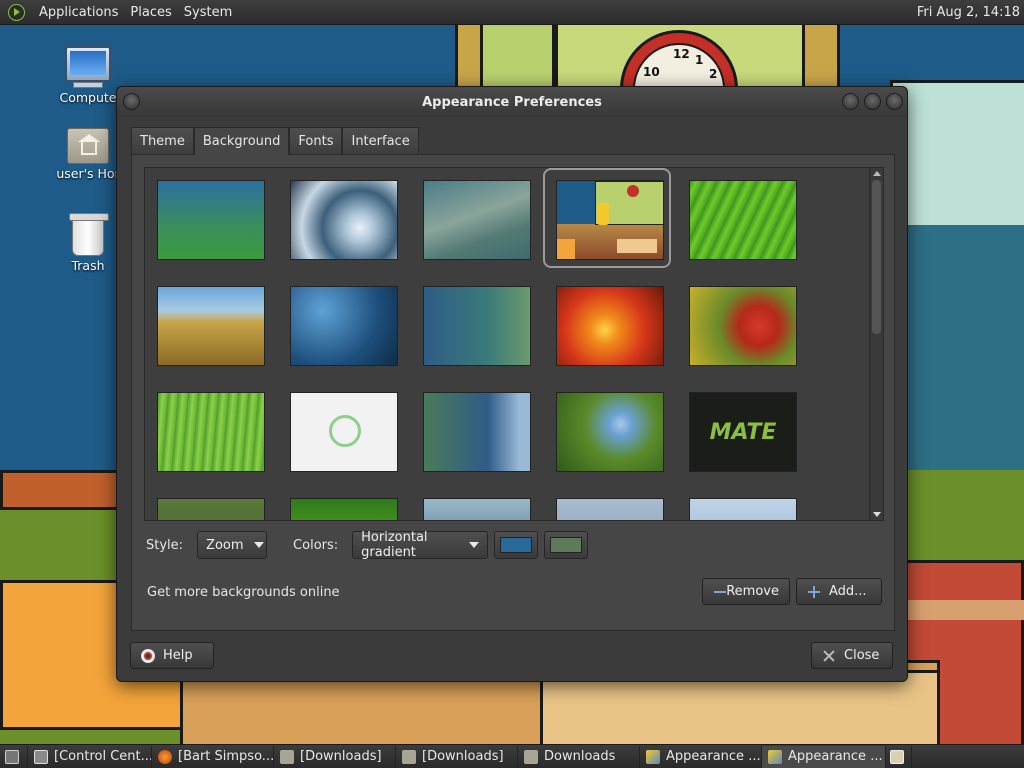  I want to click on primary-color-button, so click(516, 545).